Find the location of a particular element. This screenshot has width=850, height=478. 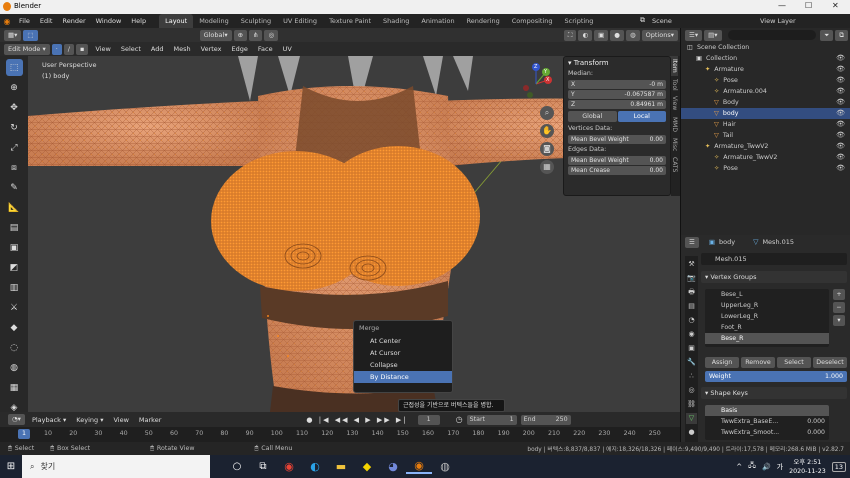

outliner-row: ▽ Hair 👁 is located at coordinates (765, 124).